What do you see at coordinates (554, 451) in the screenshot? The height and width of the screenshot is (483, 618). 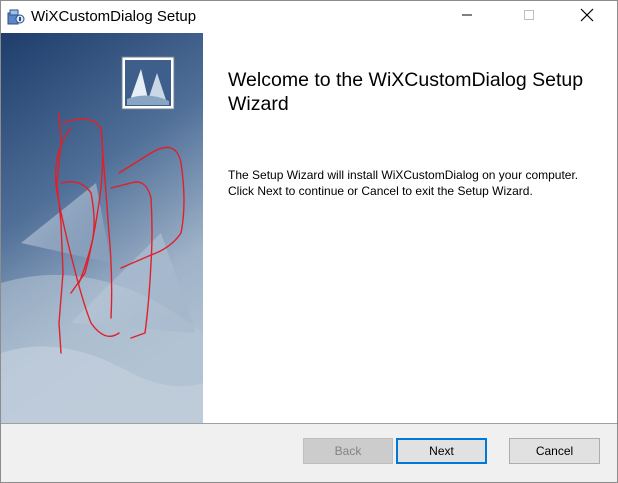 I see `cancel-button: Cancel` at bounding box center [554, 451].